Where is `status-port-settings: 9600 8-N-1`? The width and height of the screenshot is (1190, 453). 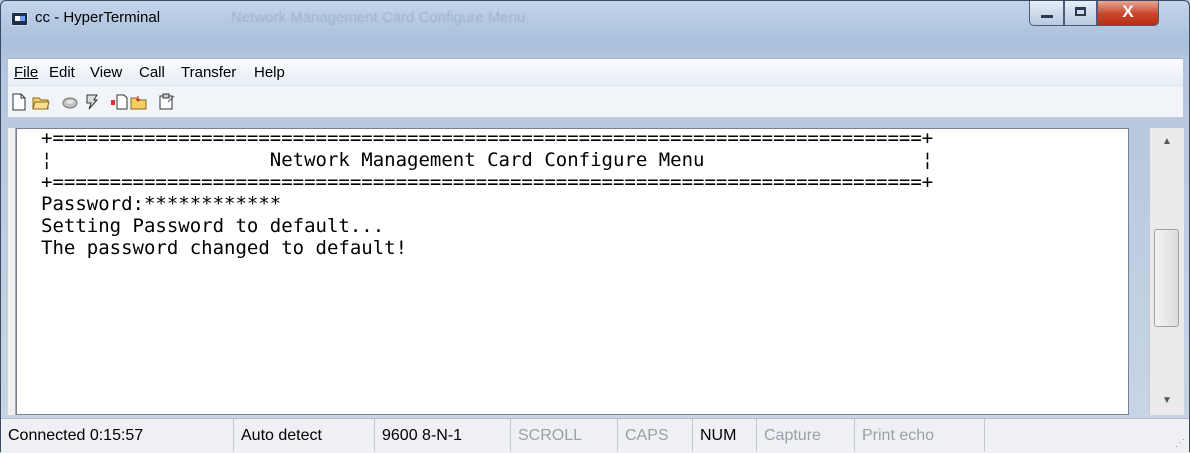 status-port-settings: 9600 8-N-1 is located at coordinates (443, 435).